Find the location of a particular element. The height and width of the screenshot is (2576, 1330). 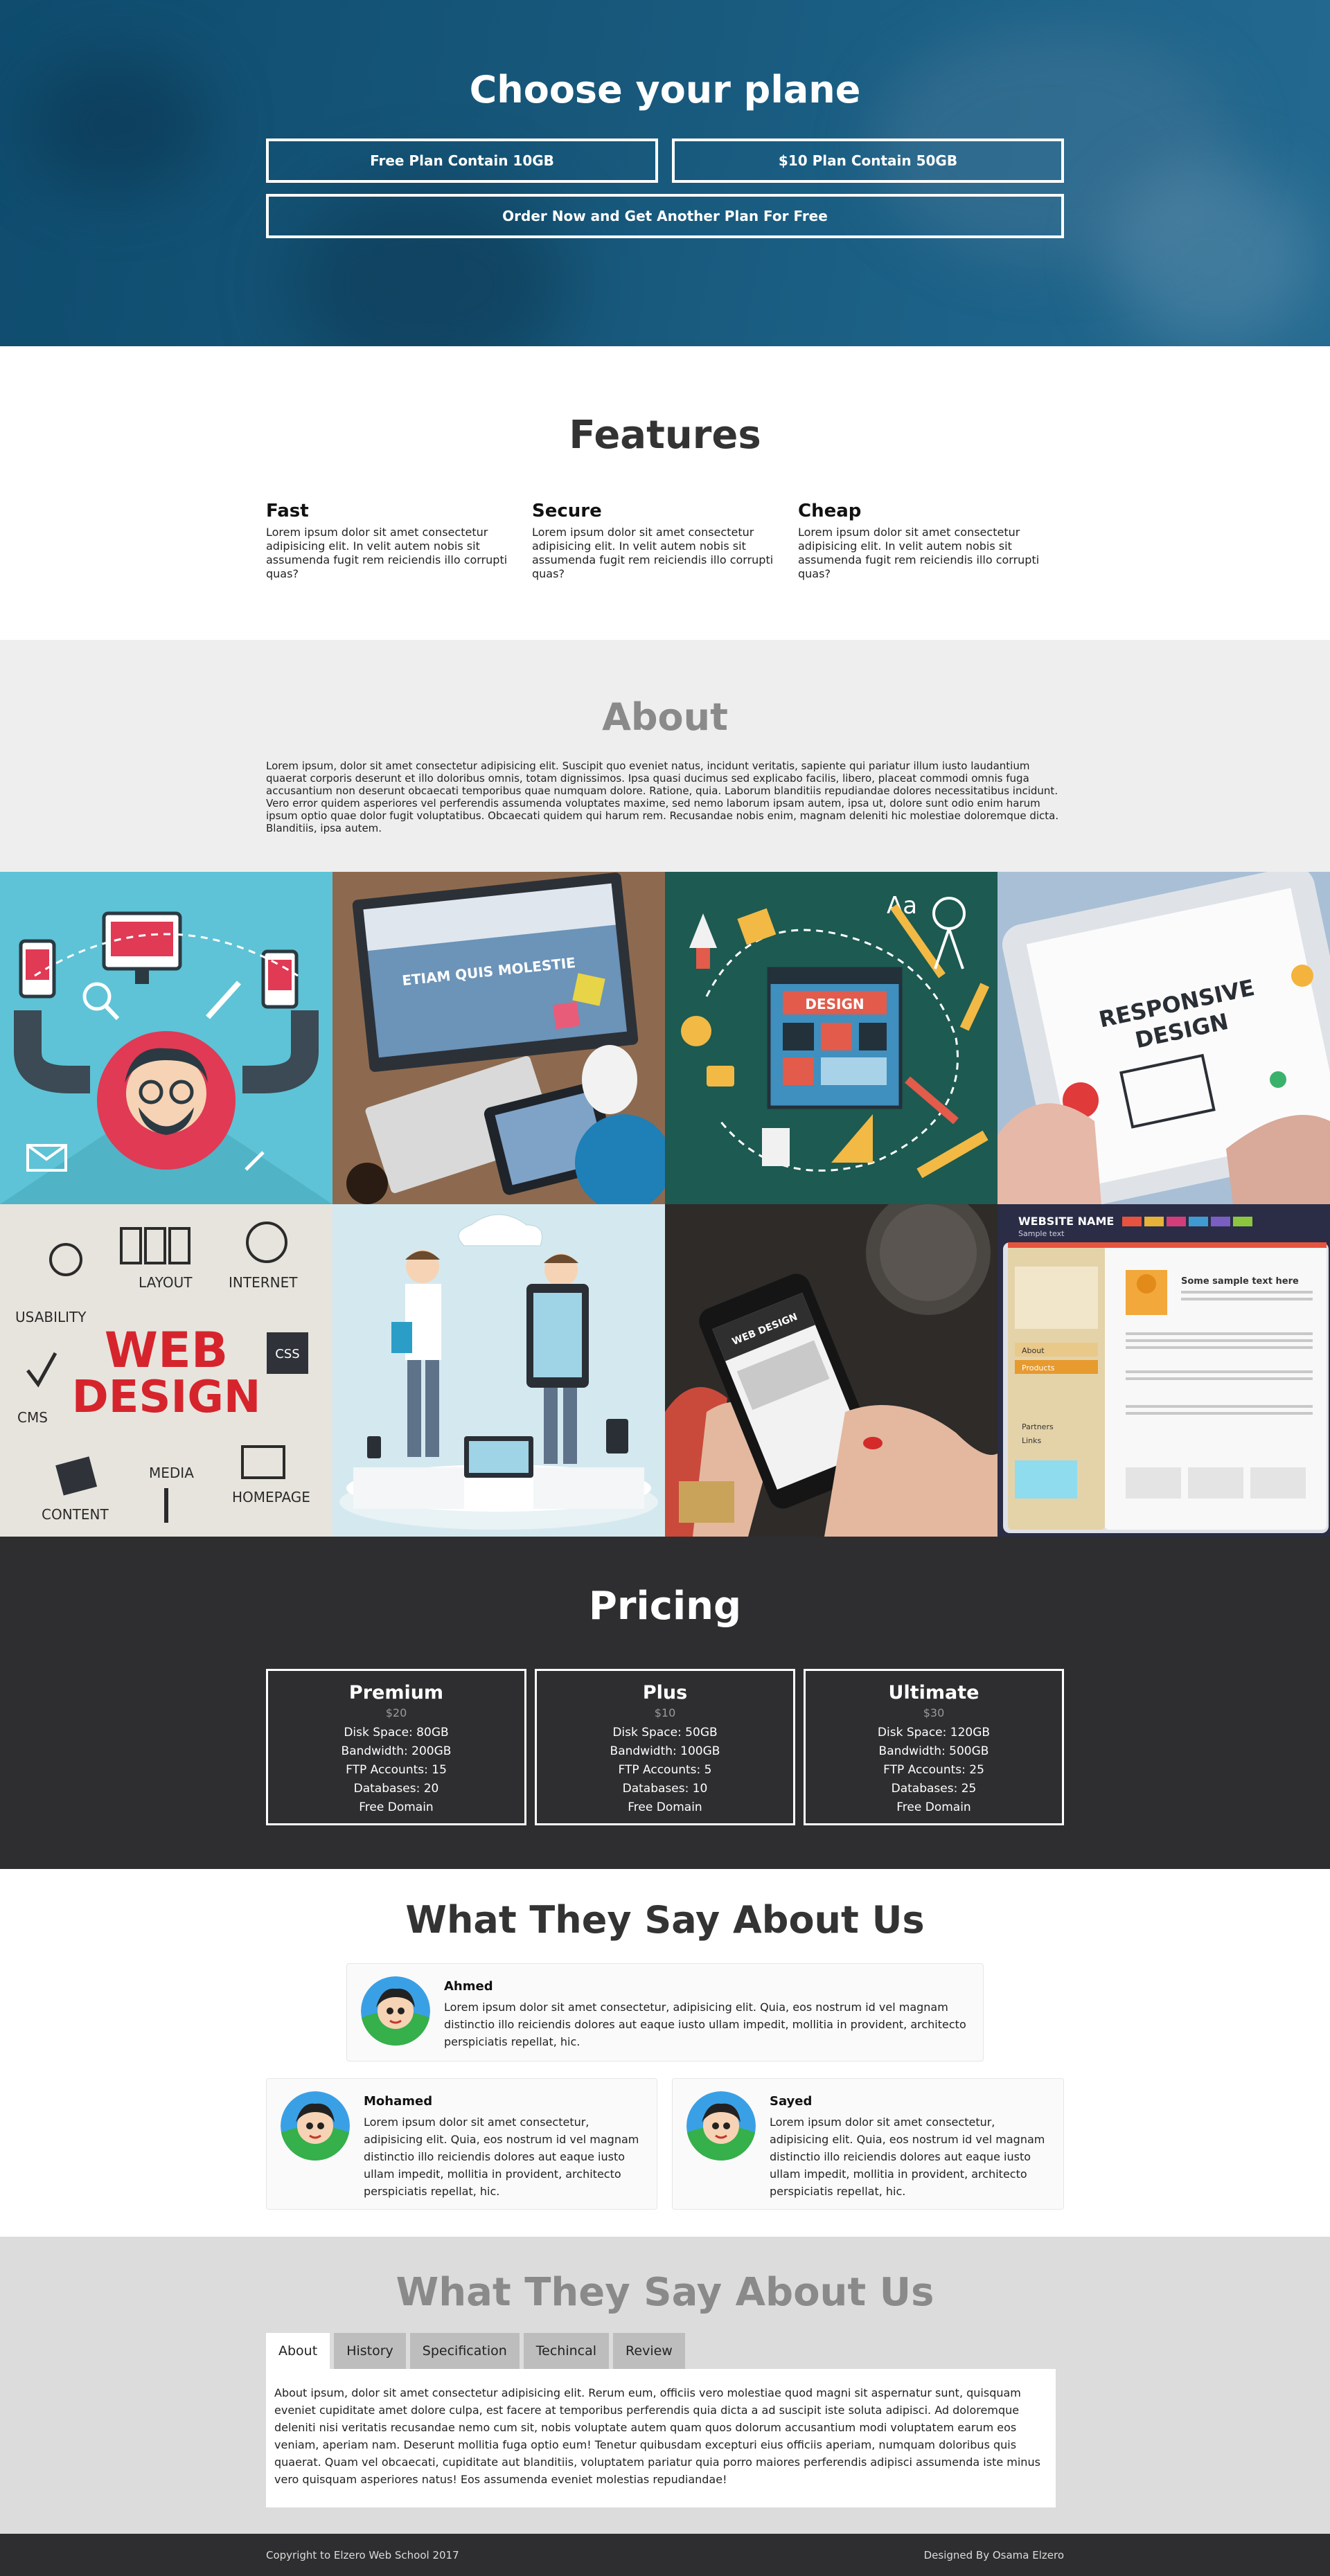

usability-label: USABILITY is located at coordinates (51, 1317).